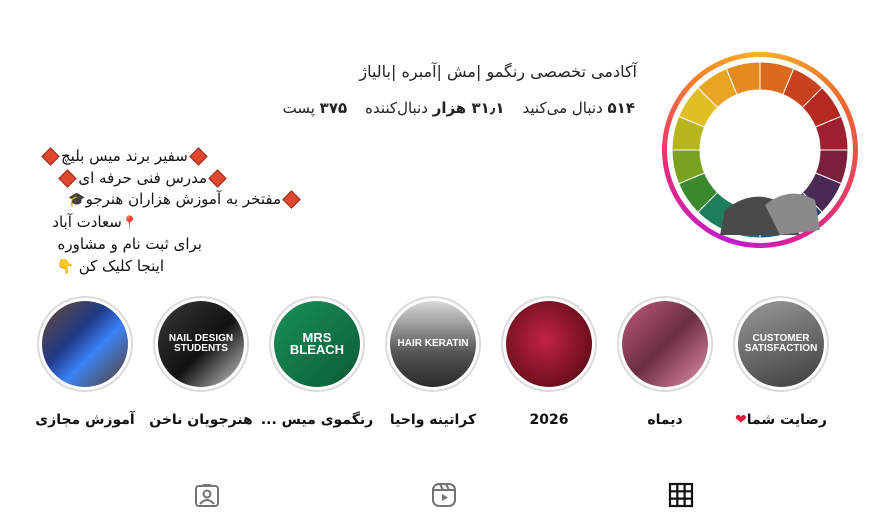 The height and width of the screenshot is (515, 883). What do you see at coordinates (85, 420) in the screenshot?
I see `highlight-label: آموزش مجازی` at bounding box center [85, 420].